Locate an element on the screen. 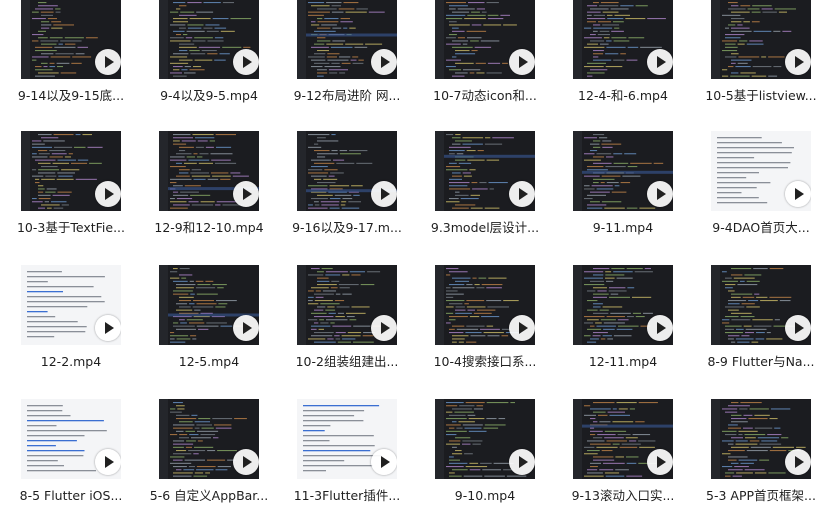 The height and width of the screenshot is (505, 825). file-name-label: 12-9和12-10.mp4 is located at coordinates (209, 228).